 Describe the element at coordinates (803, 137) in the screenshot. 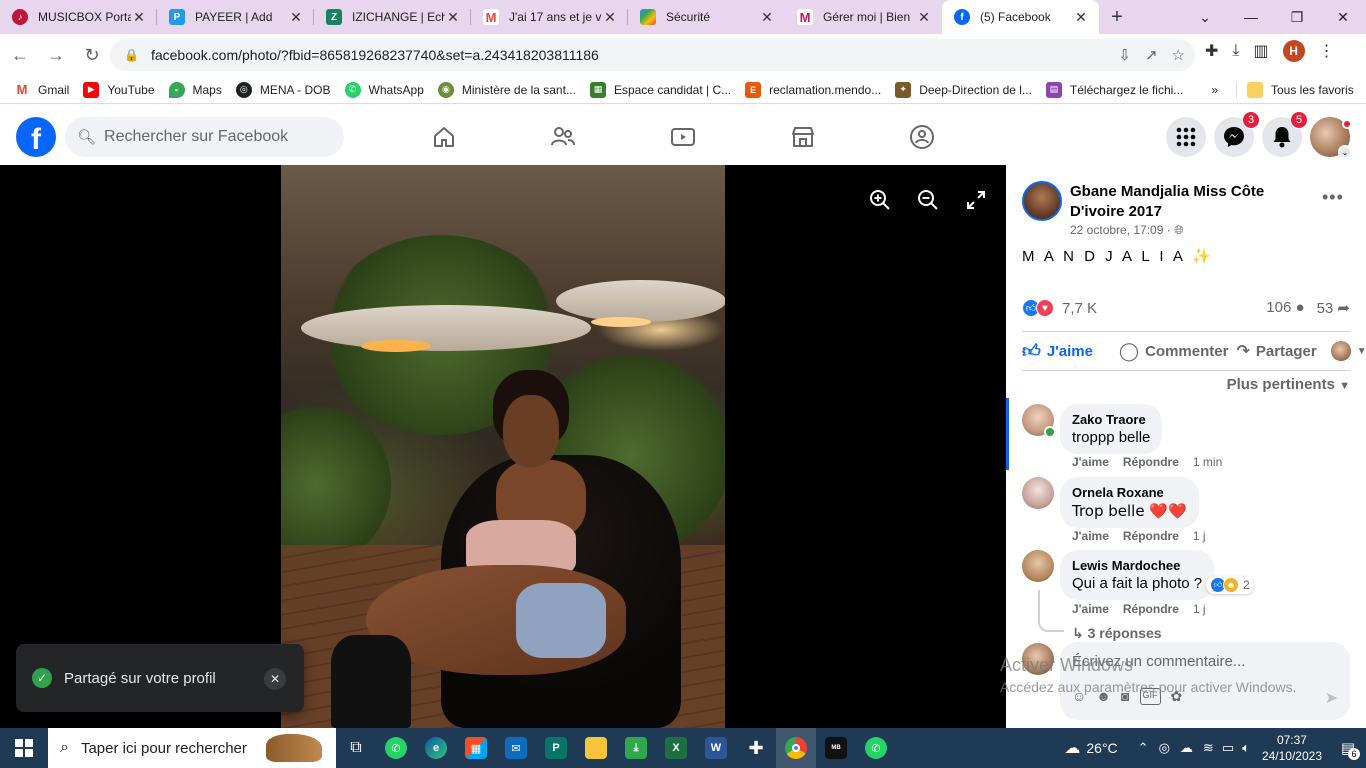

I see `marketplace-icon` at that location.